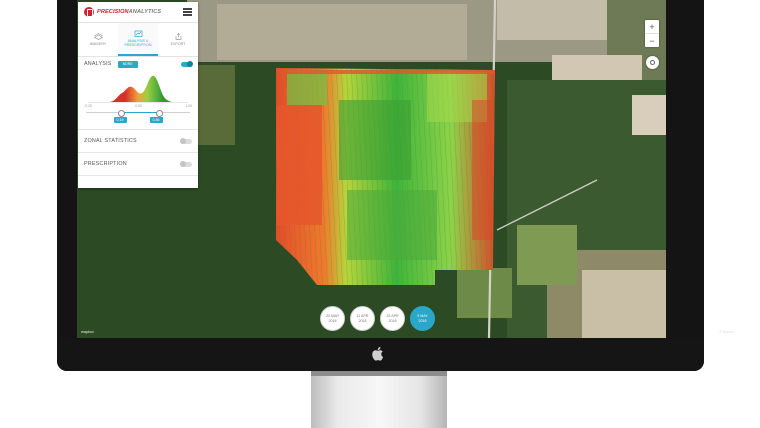 The width and height of the screenshot is (760, 428). Describe the element at coordinates (187, 63) in the screenshot. I see `analysis-toggle` at that location.